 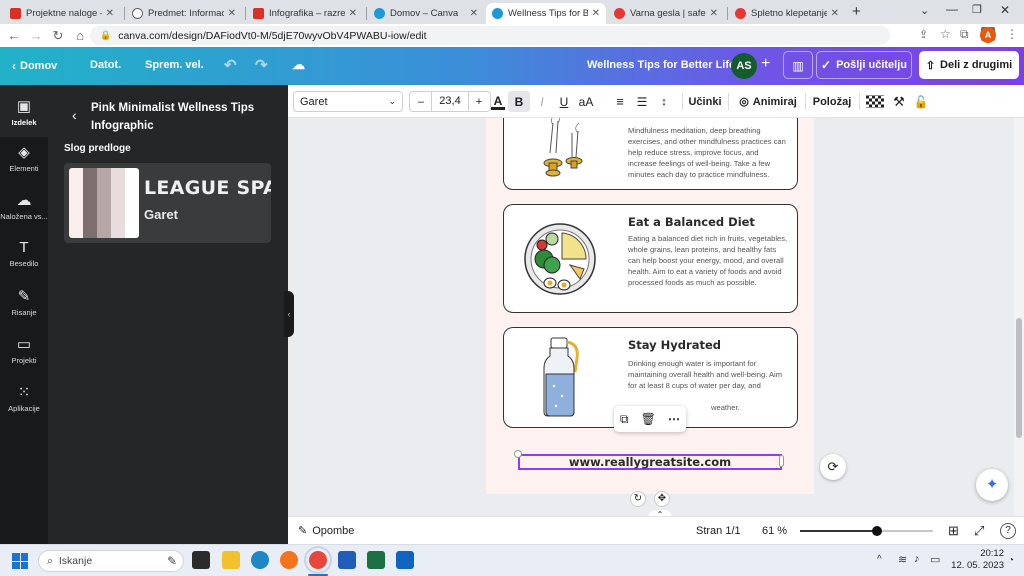 I want to click on scrollbar-thumb, so click(x=1019, y=378).